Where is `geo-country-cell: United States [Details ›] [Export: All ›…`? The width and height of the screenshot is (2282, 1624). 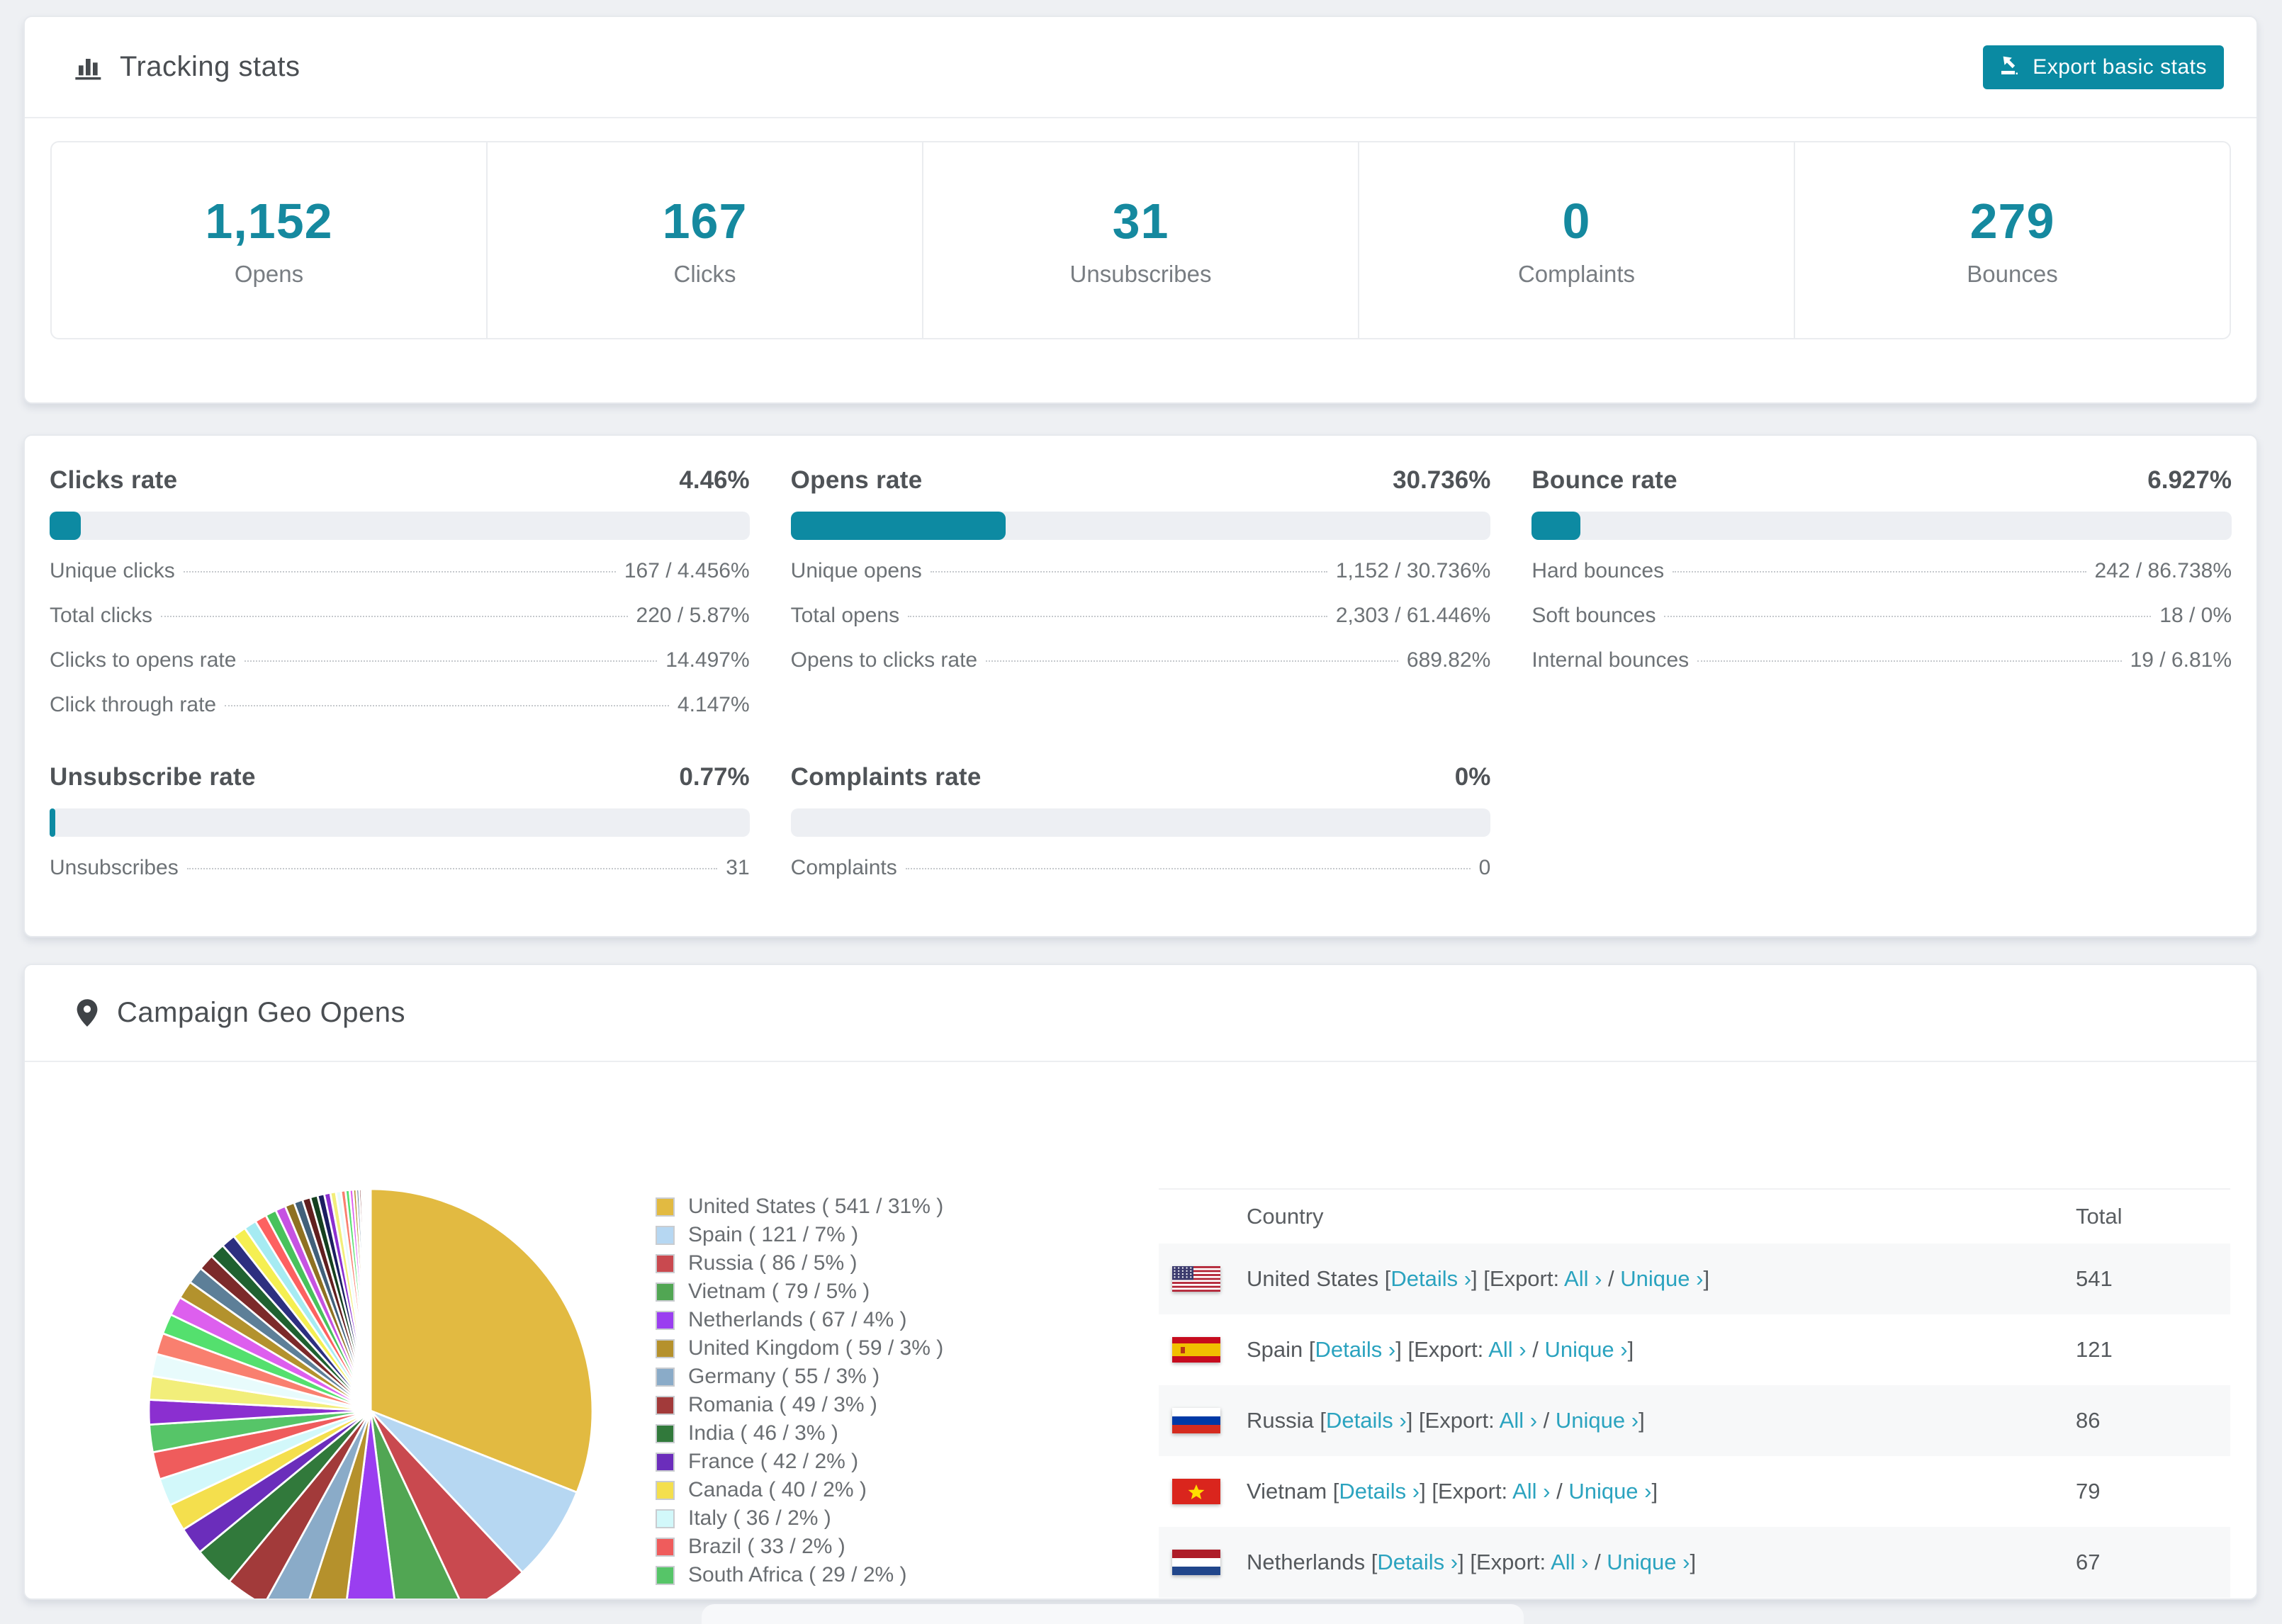 geo-country-cell: United States [Details ›] [Export: All ›… is located at coordinates (1618, 1279).